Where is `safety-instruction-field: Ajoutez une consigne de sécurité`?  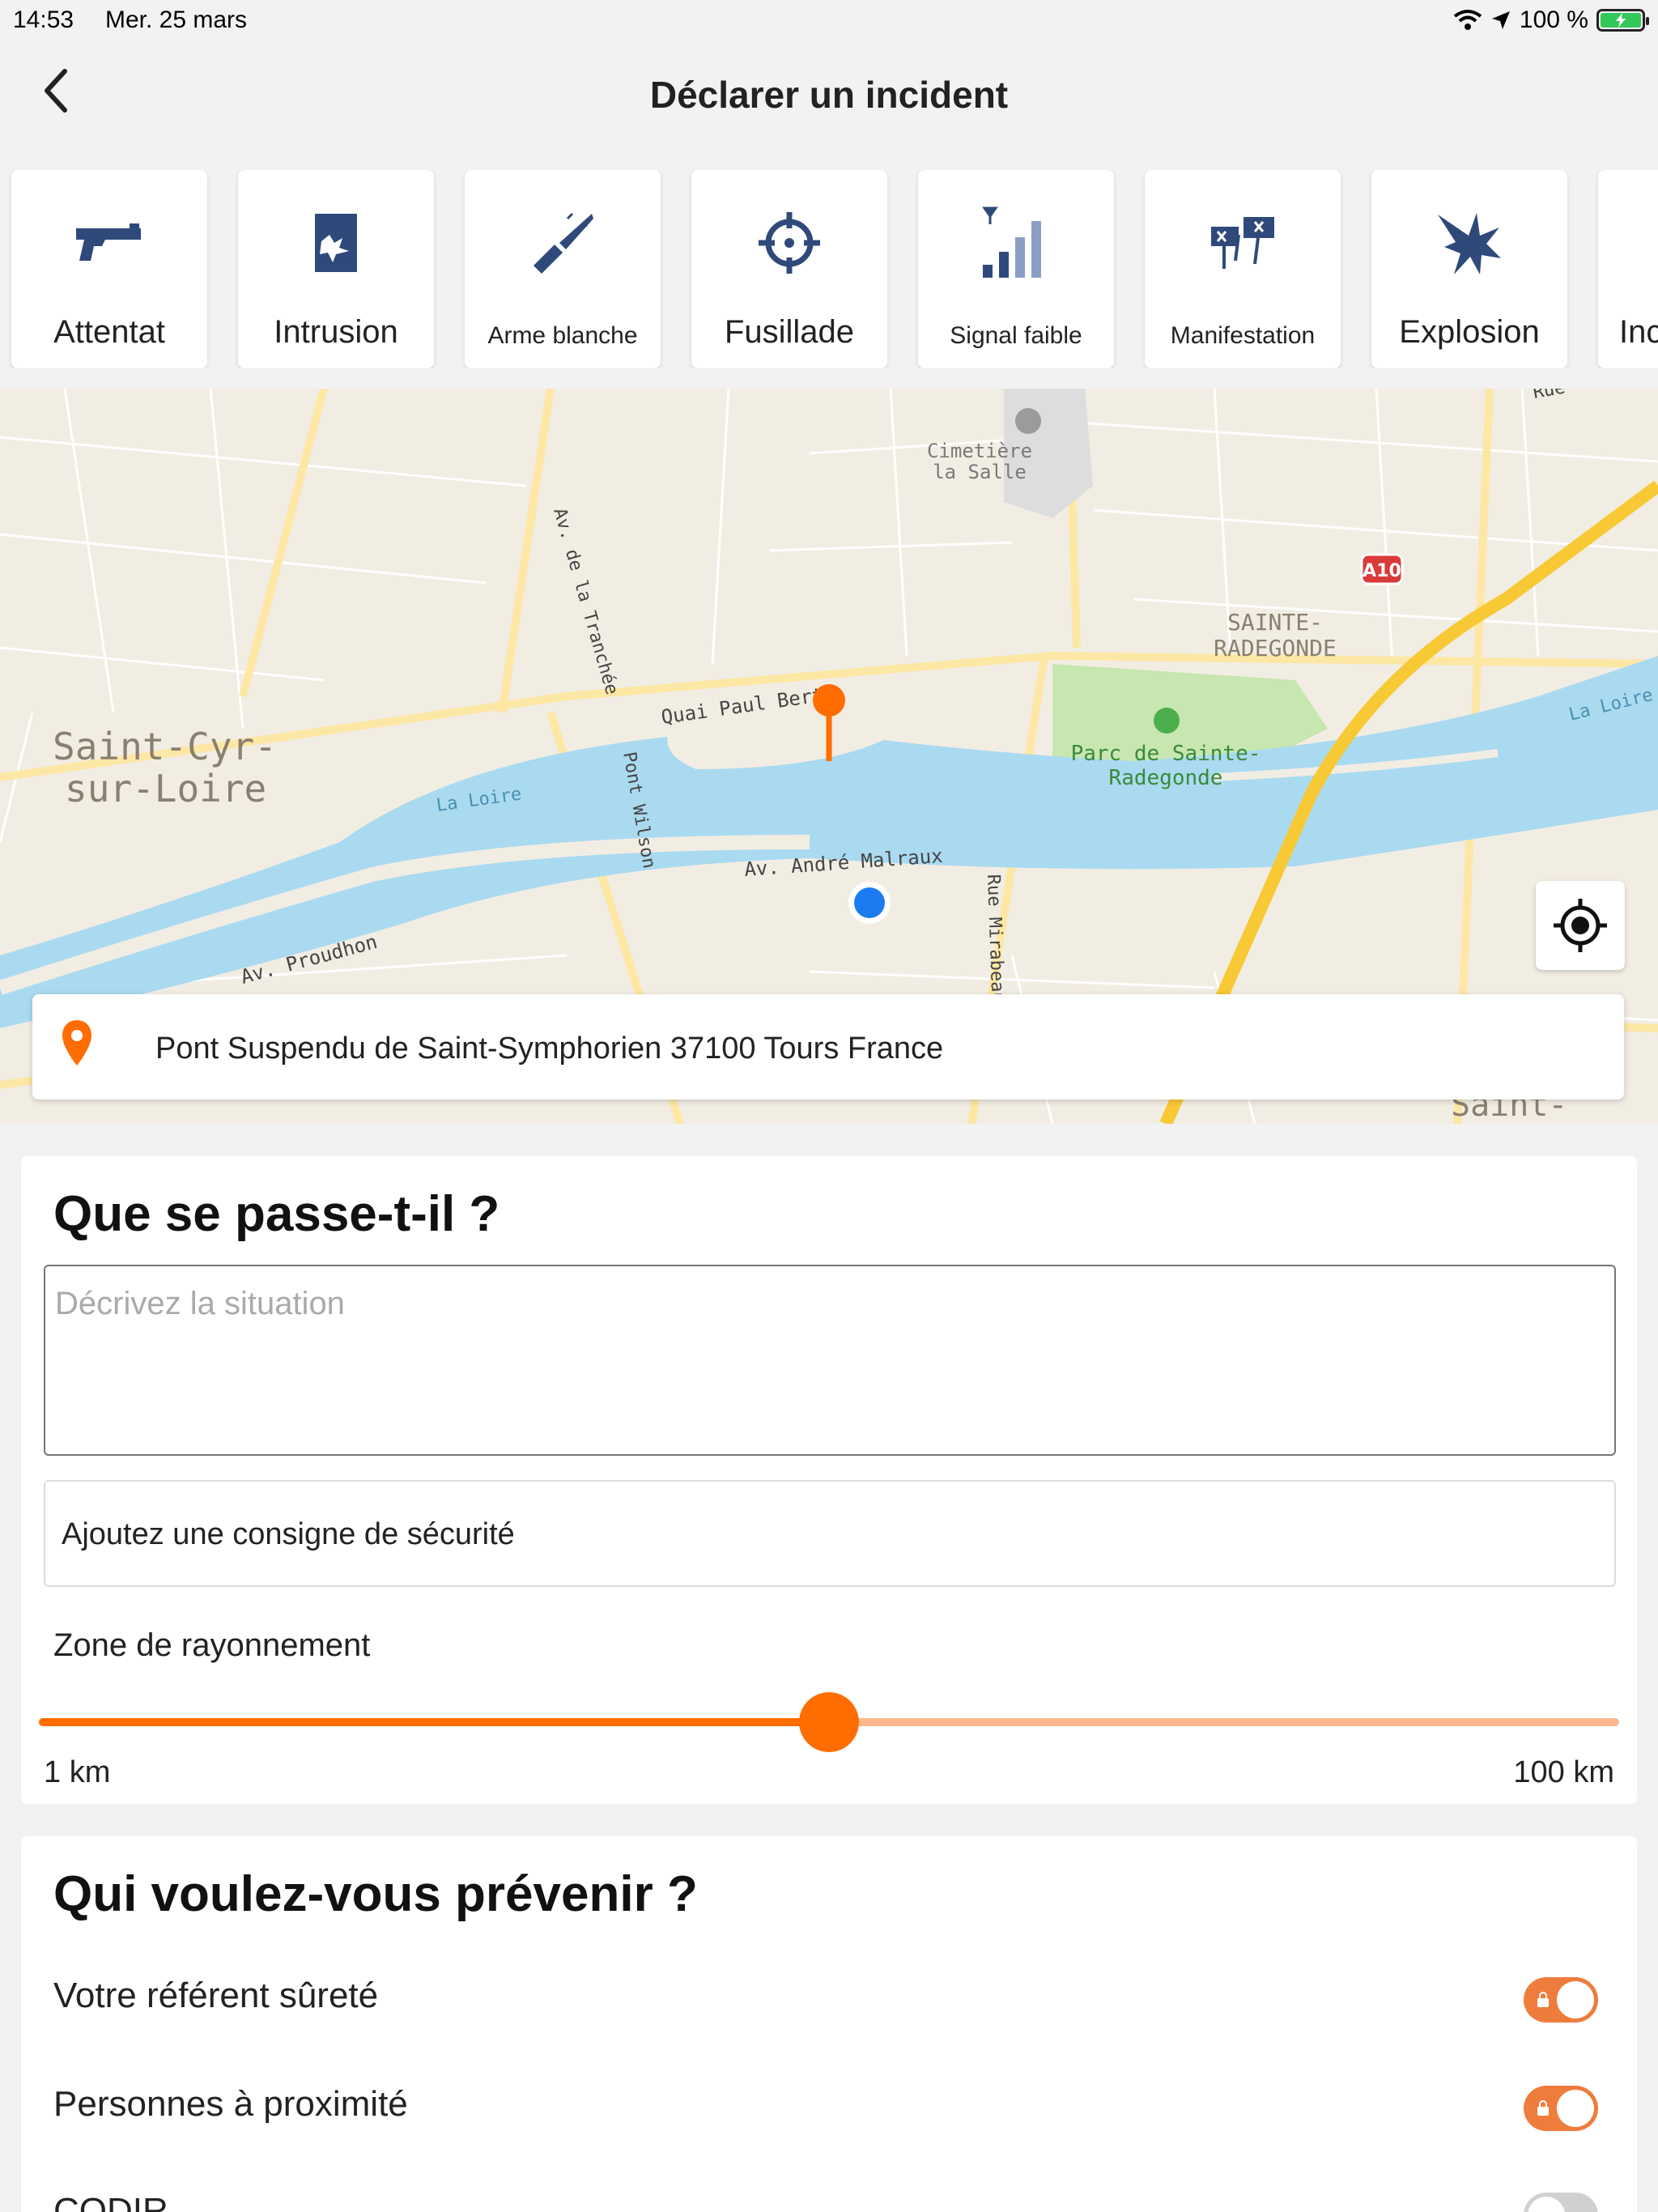
safety-instruction-field: Ajoutez une consigne de sécurité is located at coordinates (830, 1533).